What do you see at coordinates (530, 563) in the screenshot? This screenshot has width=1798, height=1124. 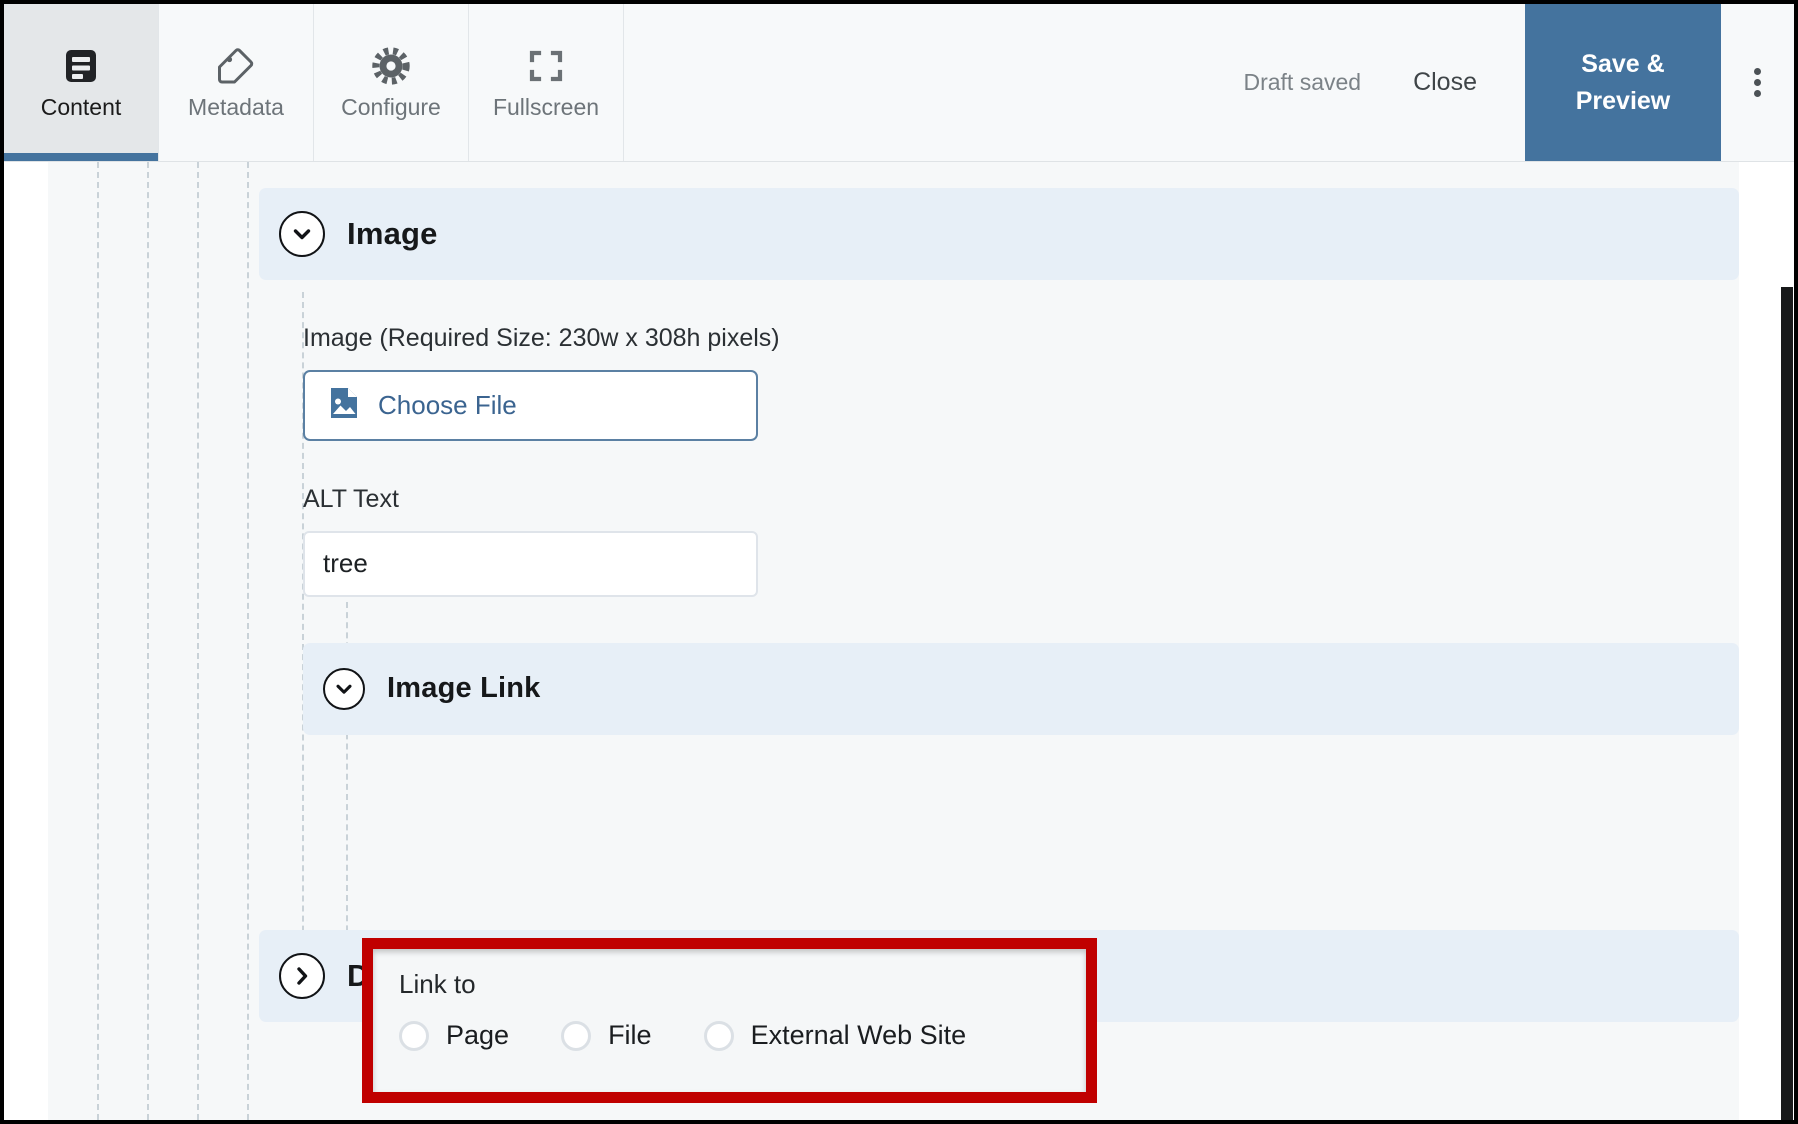 I see `alt-text-input` at bounding box center [530, 563].